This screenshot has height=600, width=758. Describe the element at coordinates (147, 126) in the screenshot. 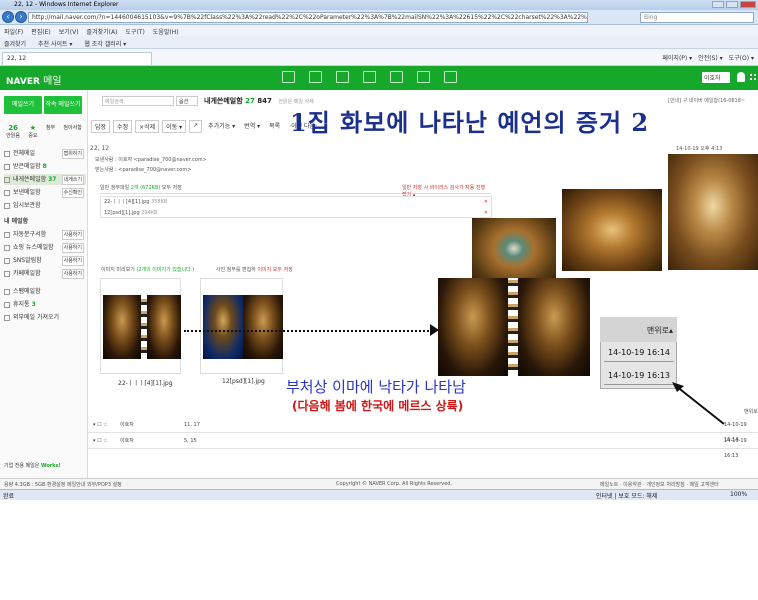

I see `delete-button: ×삭제` at that location.